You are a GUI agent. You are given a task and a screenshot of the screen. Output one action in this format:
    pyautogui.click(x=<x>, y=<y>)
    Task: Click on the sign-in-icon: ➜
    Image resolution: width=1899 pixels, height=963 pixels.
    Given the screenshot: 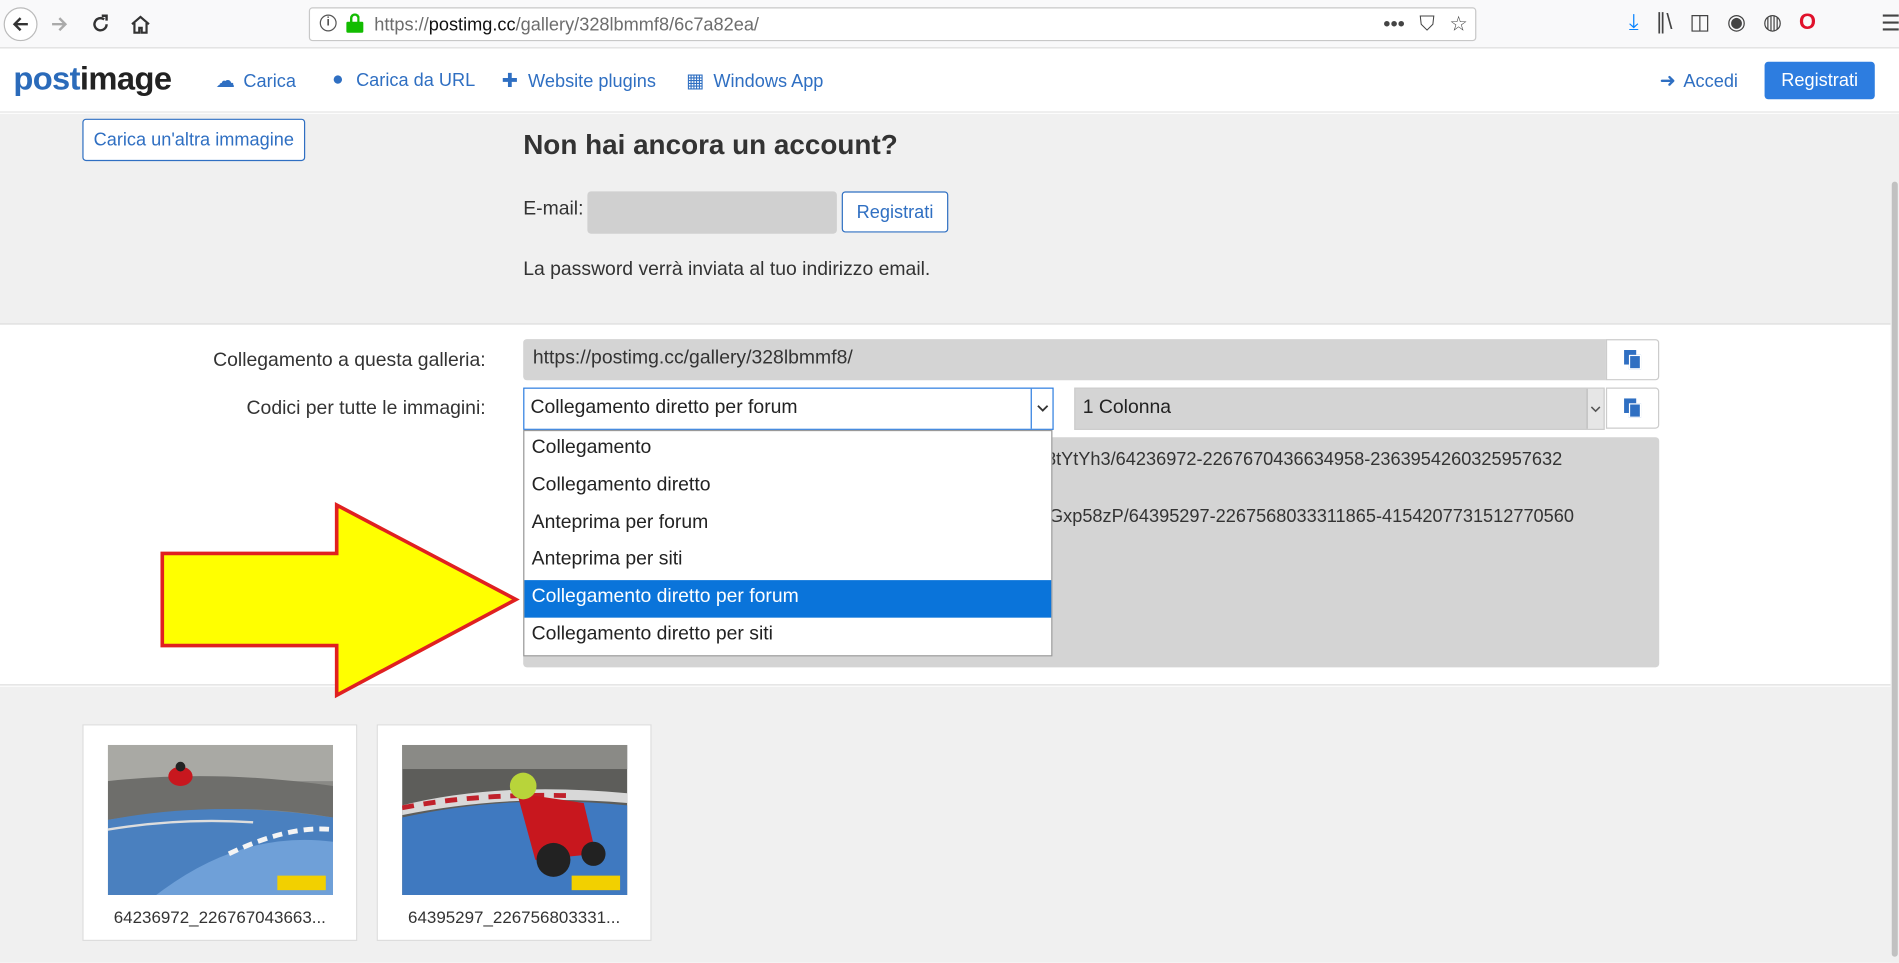 What is the action you would take?
    pyautogui.click(x=1667, y=82)
    